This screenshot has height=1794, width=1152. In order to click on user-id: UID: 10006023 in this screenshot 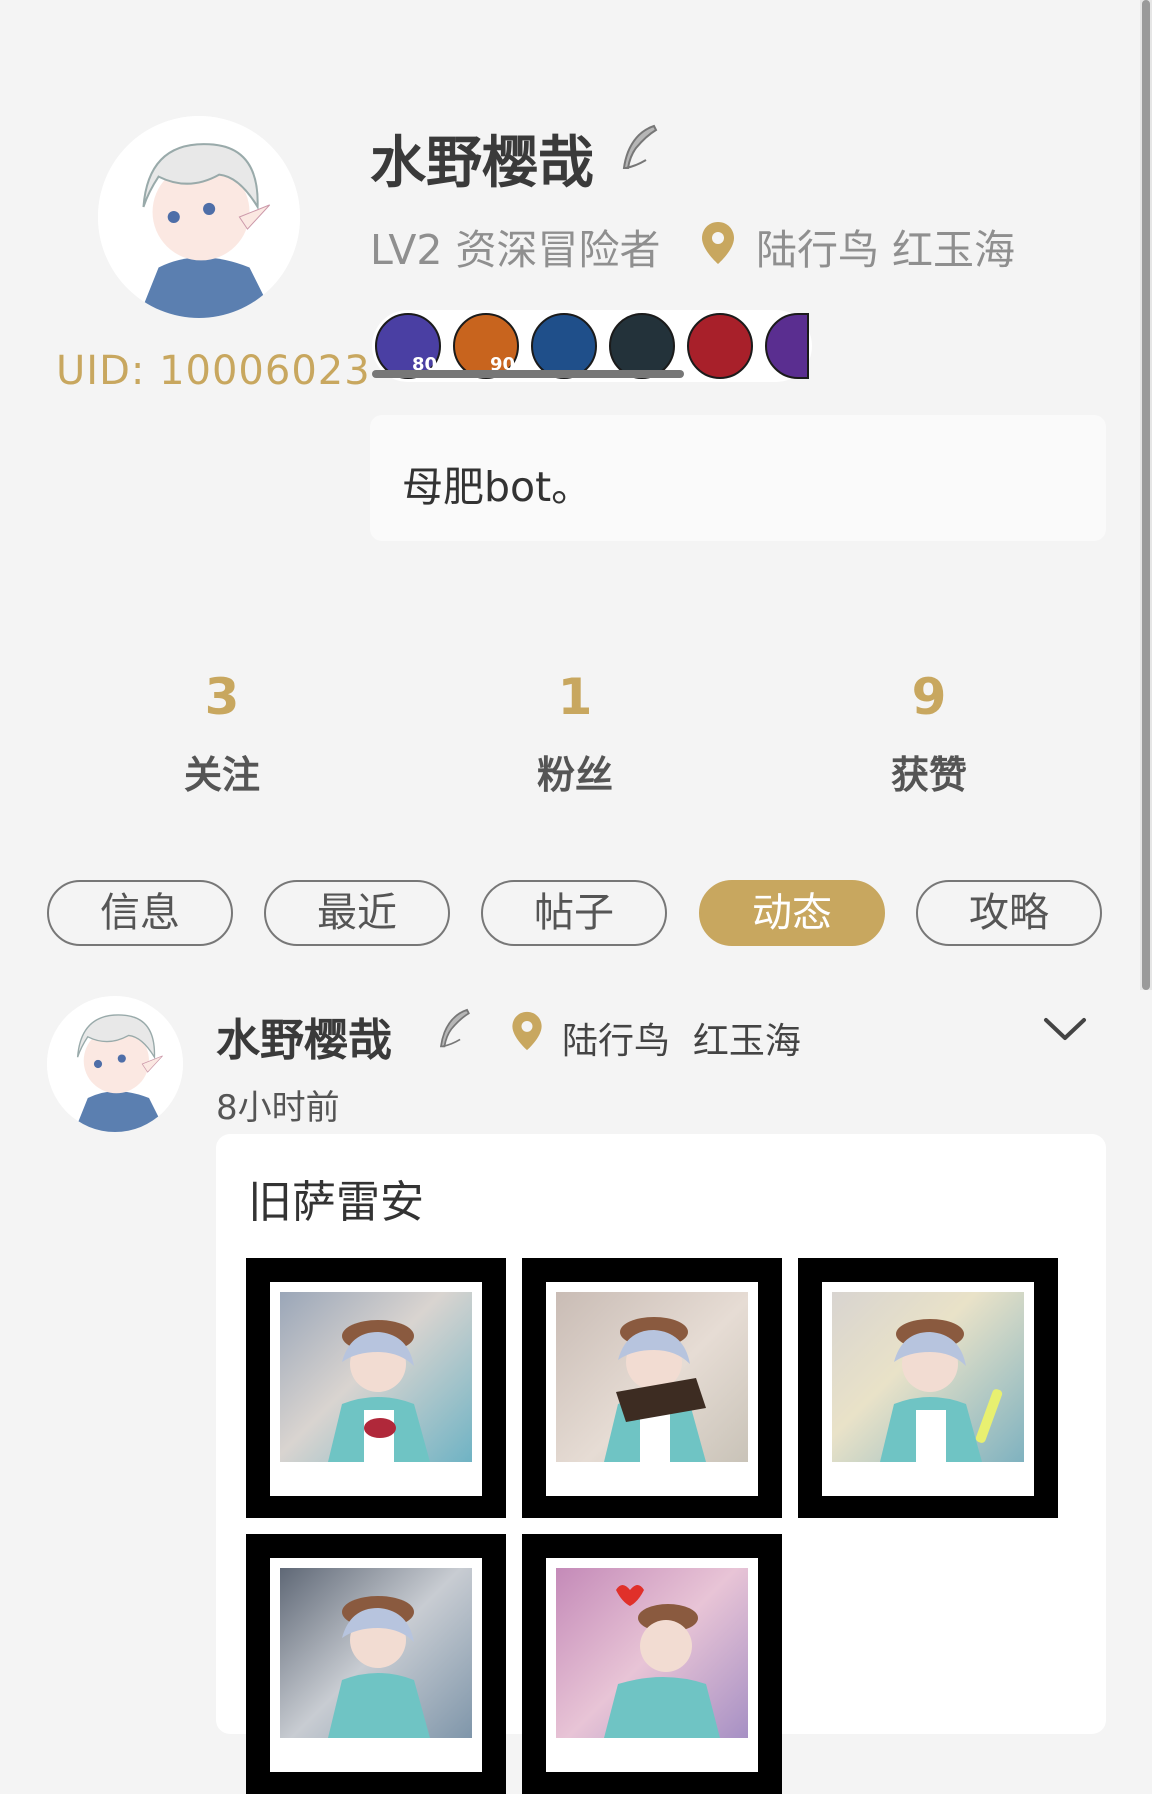, I will do `click(213, 371)`.